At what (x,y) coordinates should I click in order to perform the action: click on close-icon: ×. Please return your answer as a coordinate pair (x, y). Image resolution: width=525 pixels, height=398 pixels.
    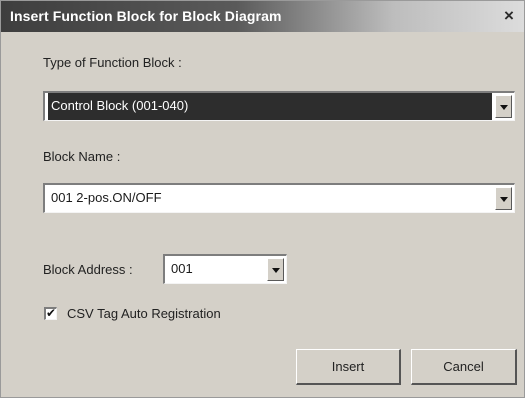
    Looking at the image, I should click on (509, 16).